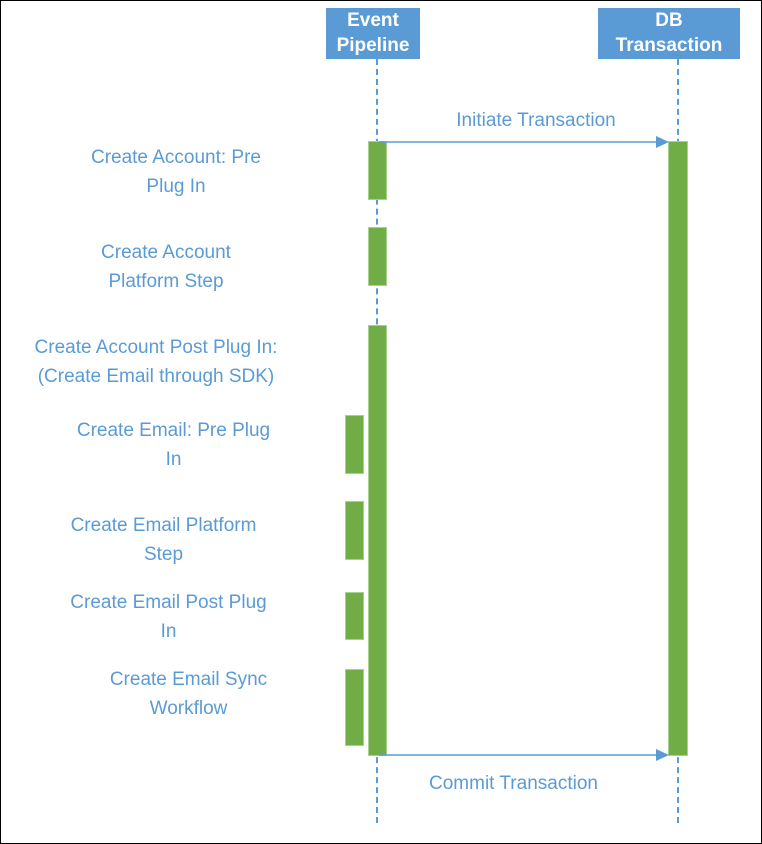 This screenshot has width=762, height=844. What do you see at coordinates (662, 142) in the screenshot?
I see `initiate-arrowhead-icon` at bounding box center [662, 142].